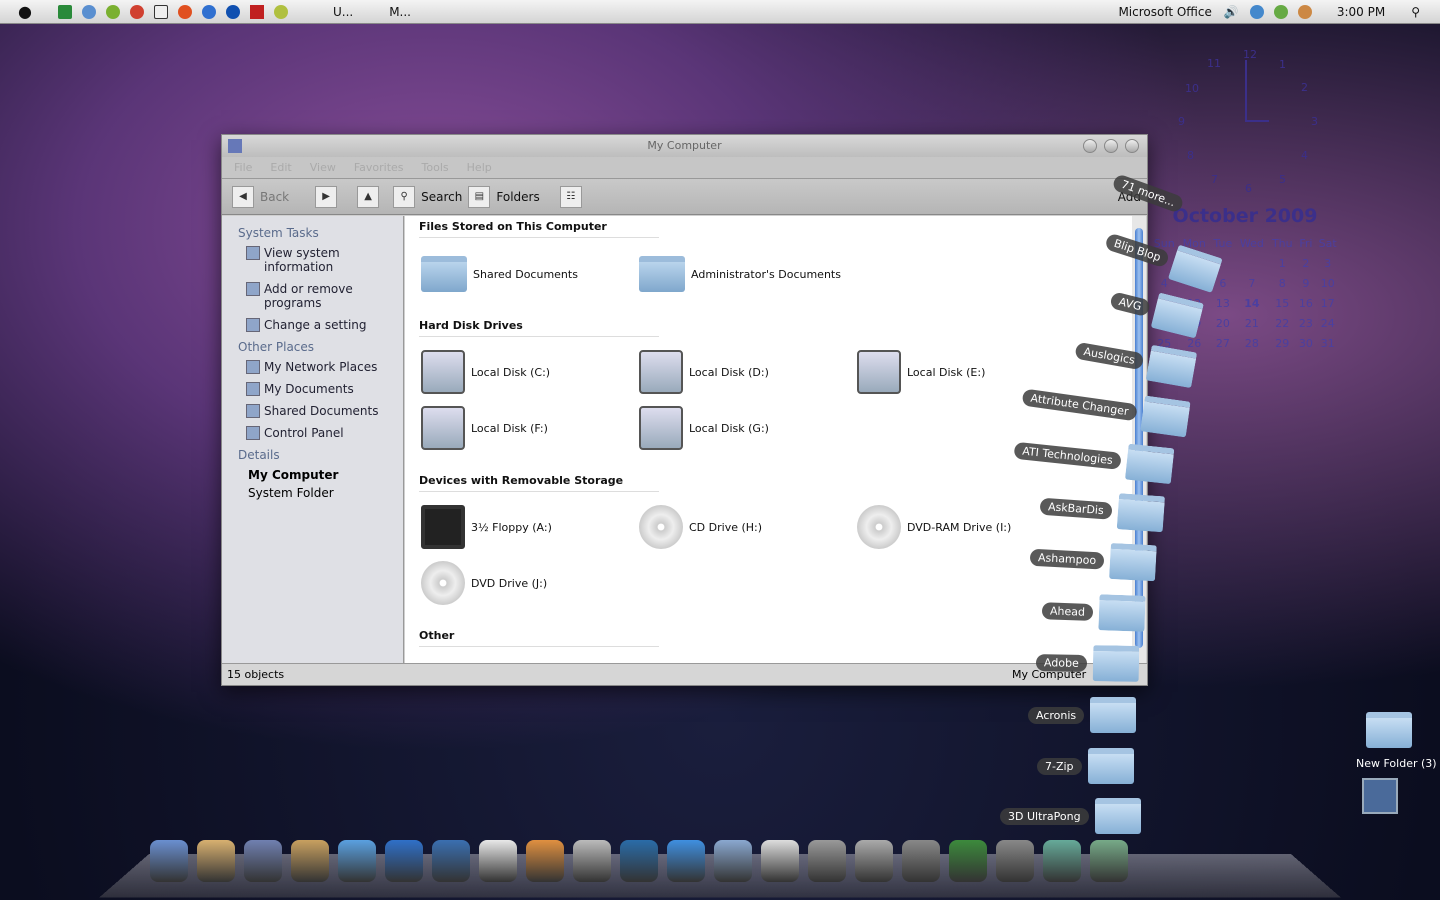 This screenshot has width=1440, height=900. Describe the element at coordinates (570, 196) in the screenshot. I see `views-button: ☷` at that location.